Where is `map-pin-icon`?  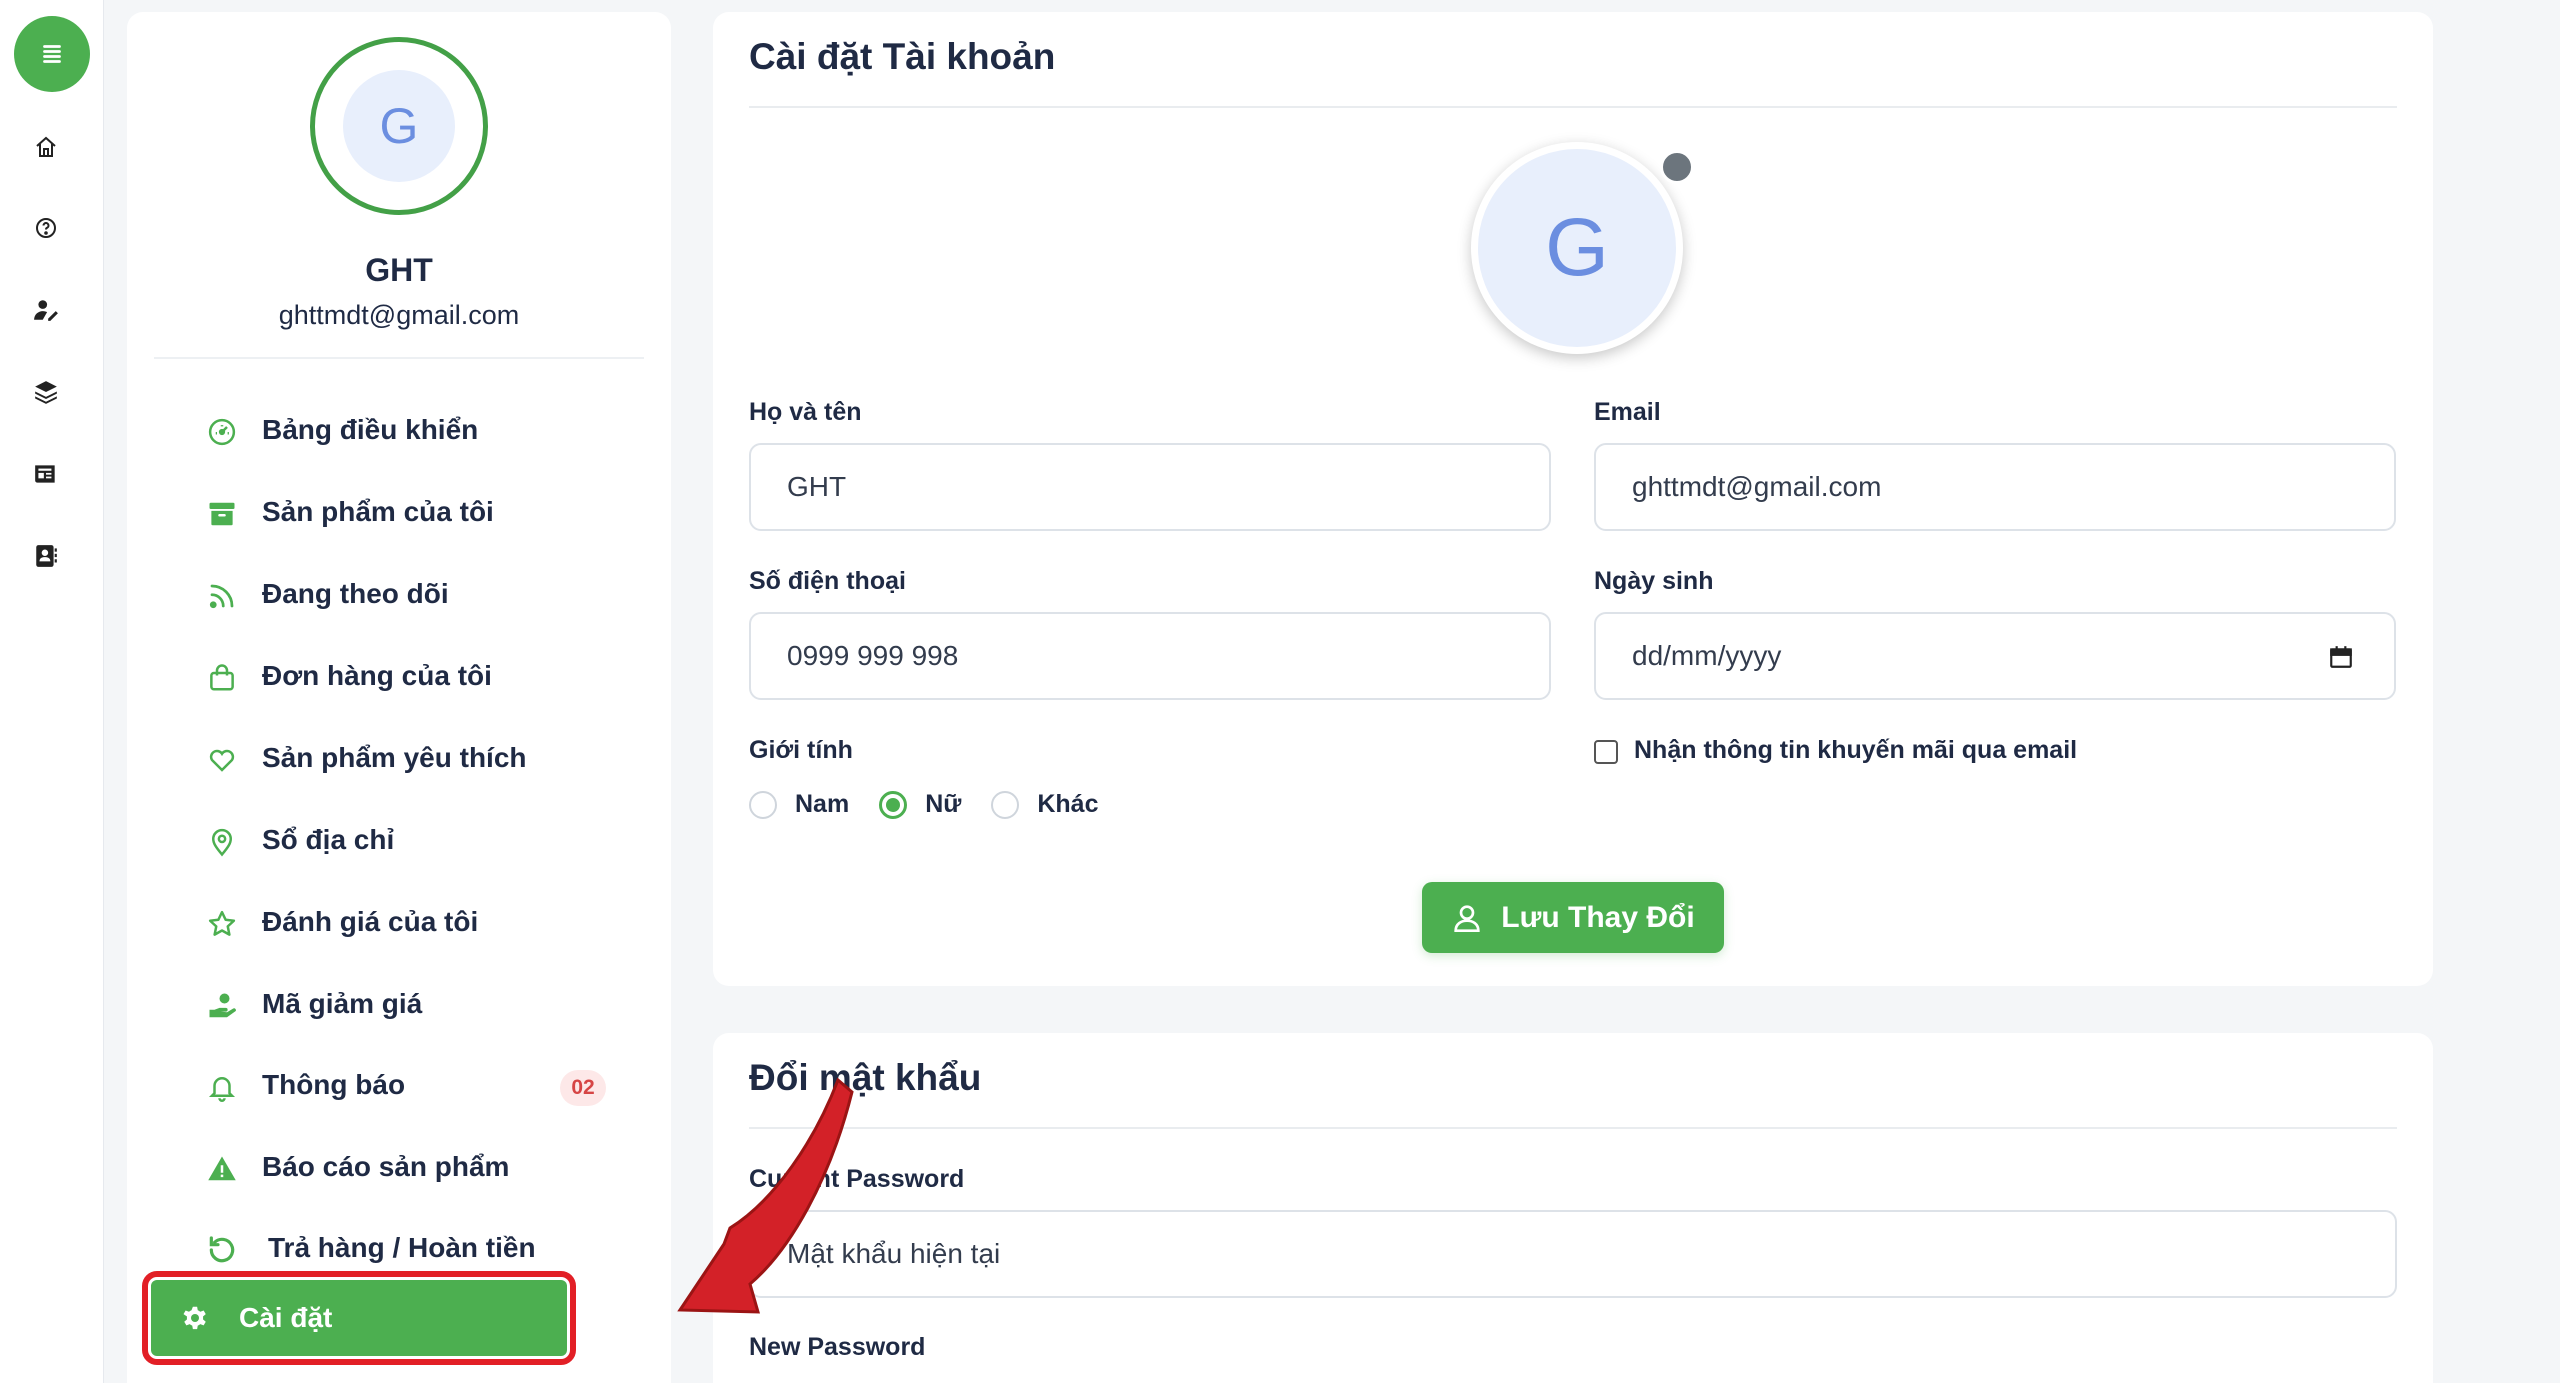
map-pin-icon is located at coordinates (222, 842).